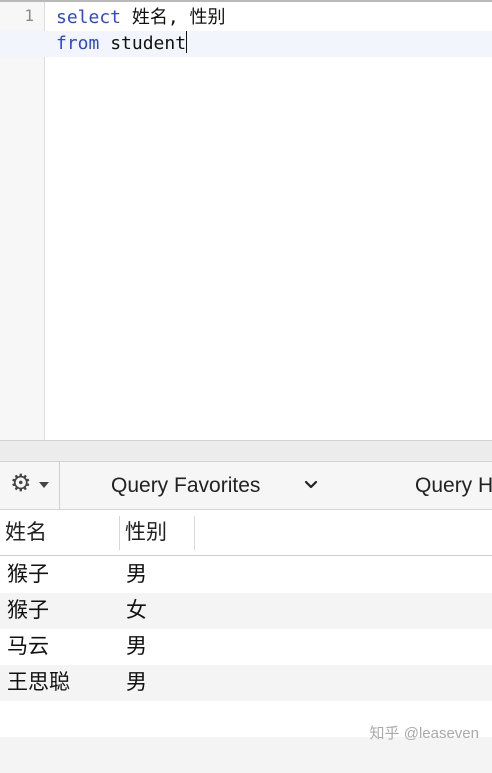 This screenshot has width=492, height=773. I want to click on table-row: 马云 男, so click(246, 647).